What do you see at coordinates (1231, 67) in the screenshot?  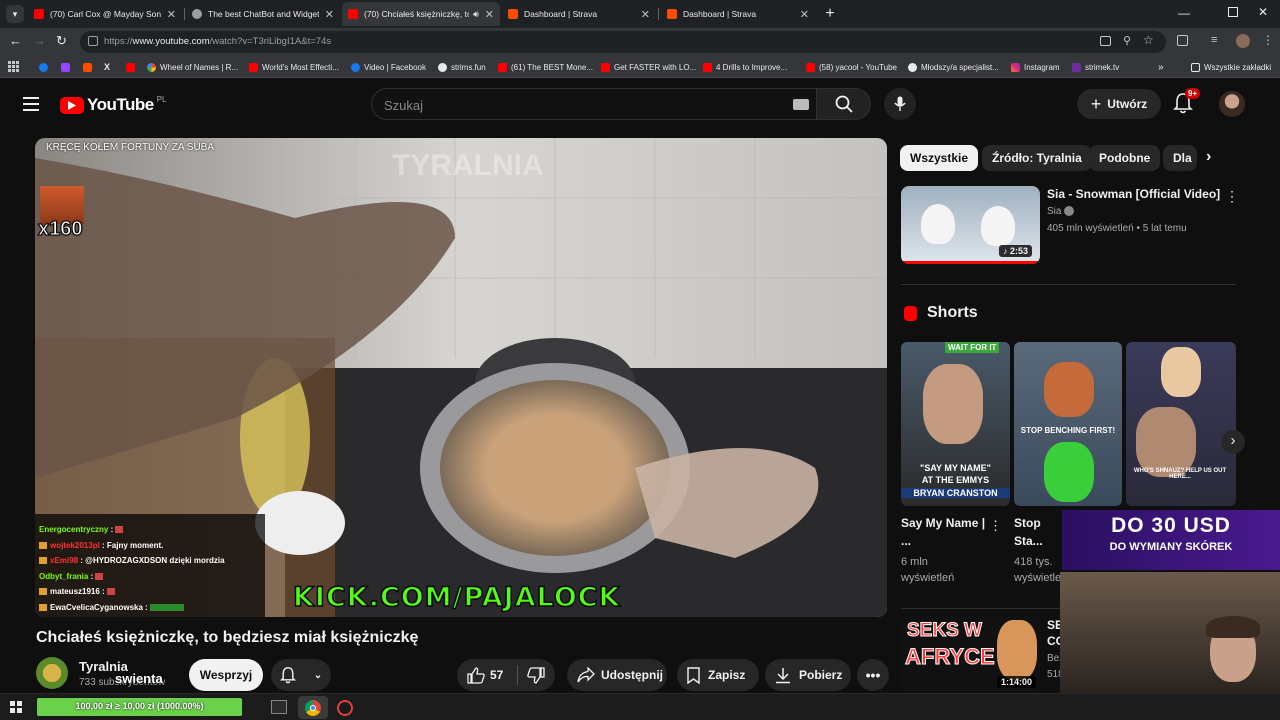 I see `all-bookmarks-folder: Wszystkie zakładki` at bounding box center [1231, 67].